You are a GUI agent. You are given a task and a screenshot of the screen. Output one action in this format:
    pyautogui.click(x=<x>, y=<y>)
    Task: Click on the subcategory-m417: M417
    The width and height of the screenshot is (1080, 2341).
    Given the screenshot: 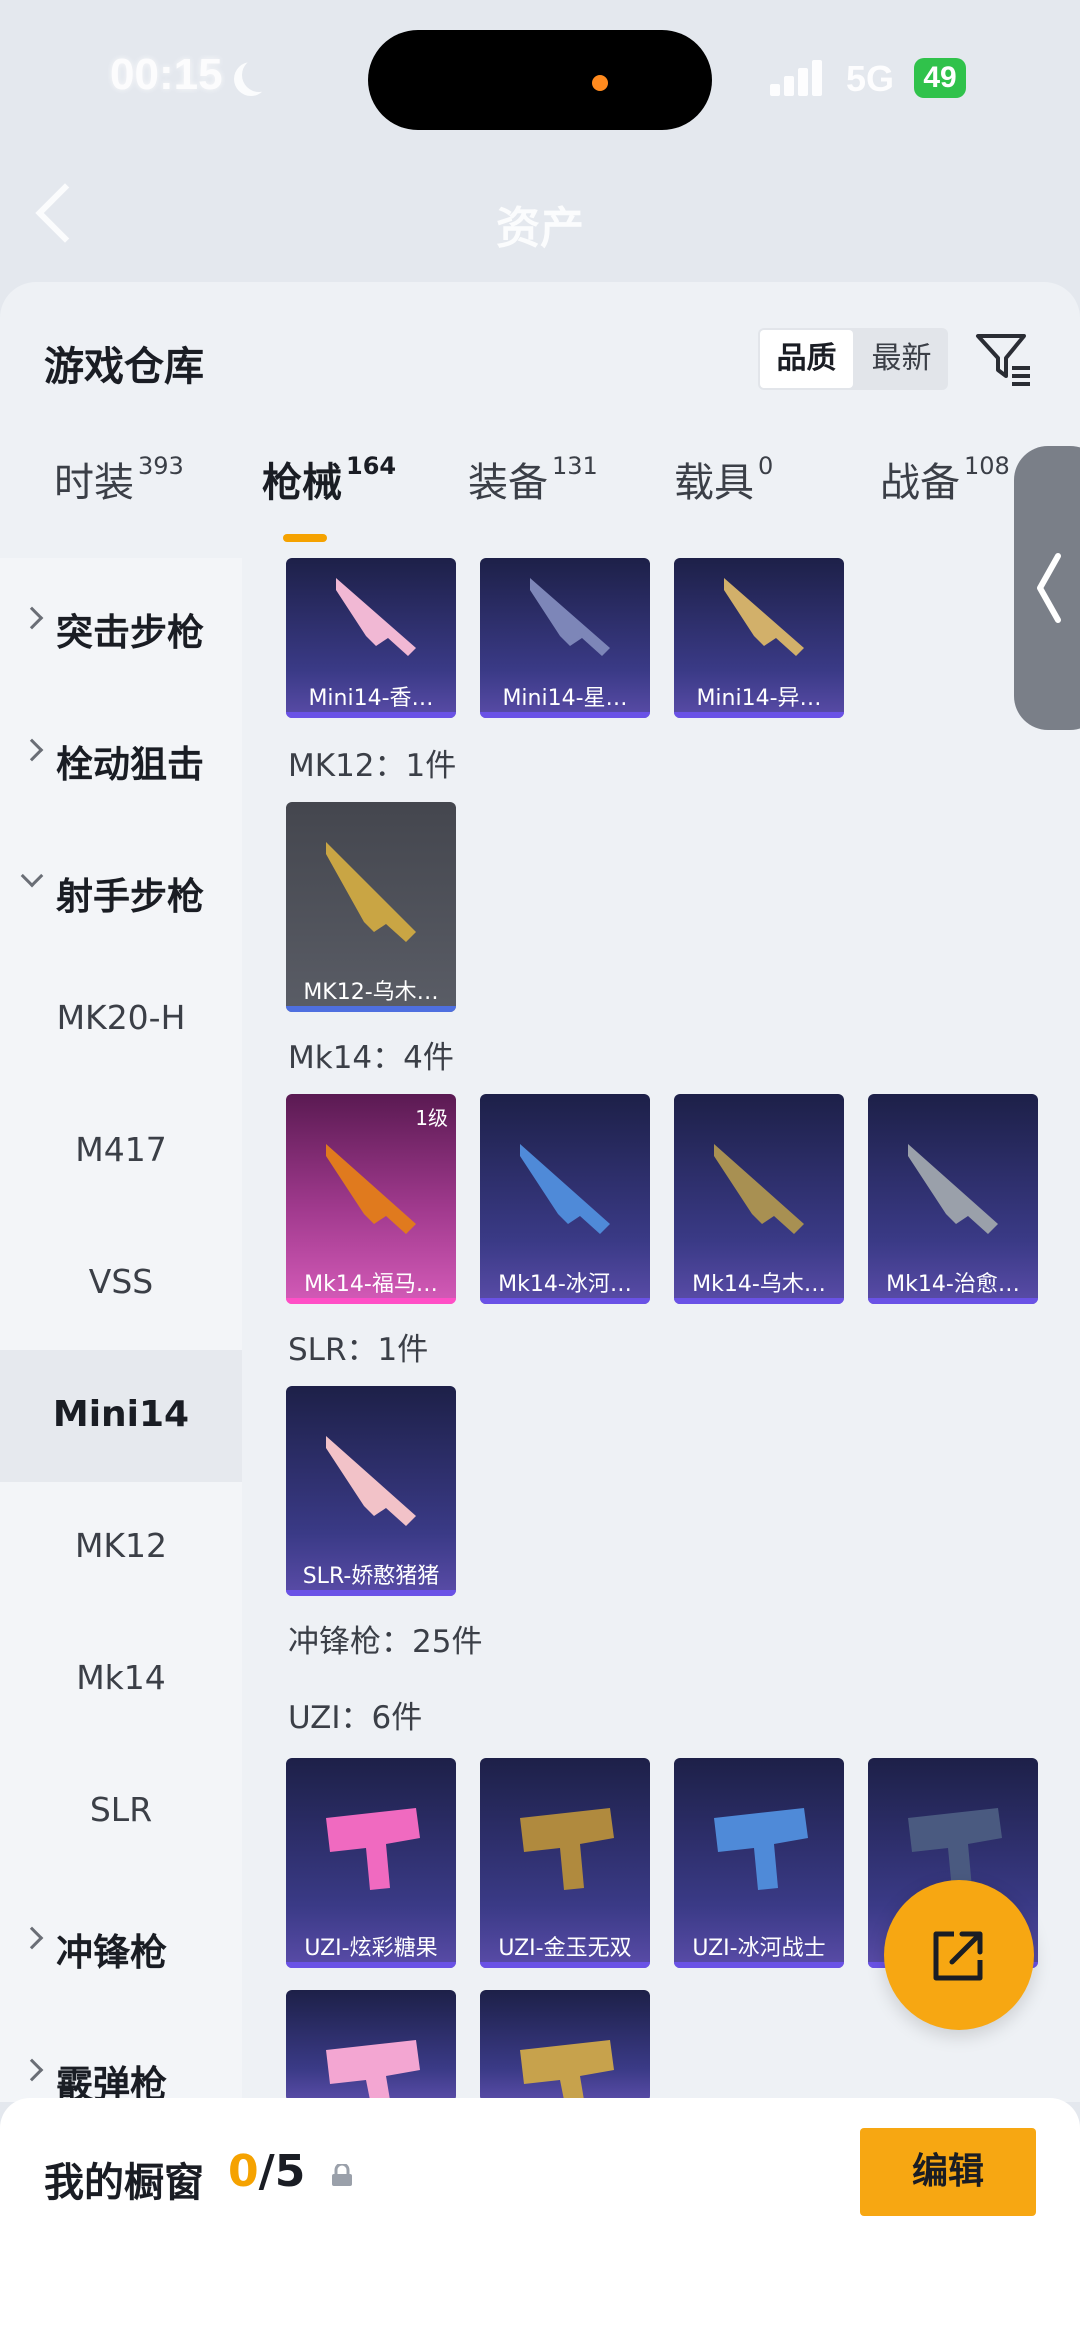 What is the action you would take?
    pyautogui.click(x=121, y=1152)
    